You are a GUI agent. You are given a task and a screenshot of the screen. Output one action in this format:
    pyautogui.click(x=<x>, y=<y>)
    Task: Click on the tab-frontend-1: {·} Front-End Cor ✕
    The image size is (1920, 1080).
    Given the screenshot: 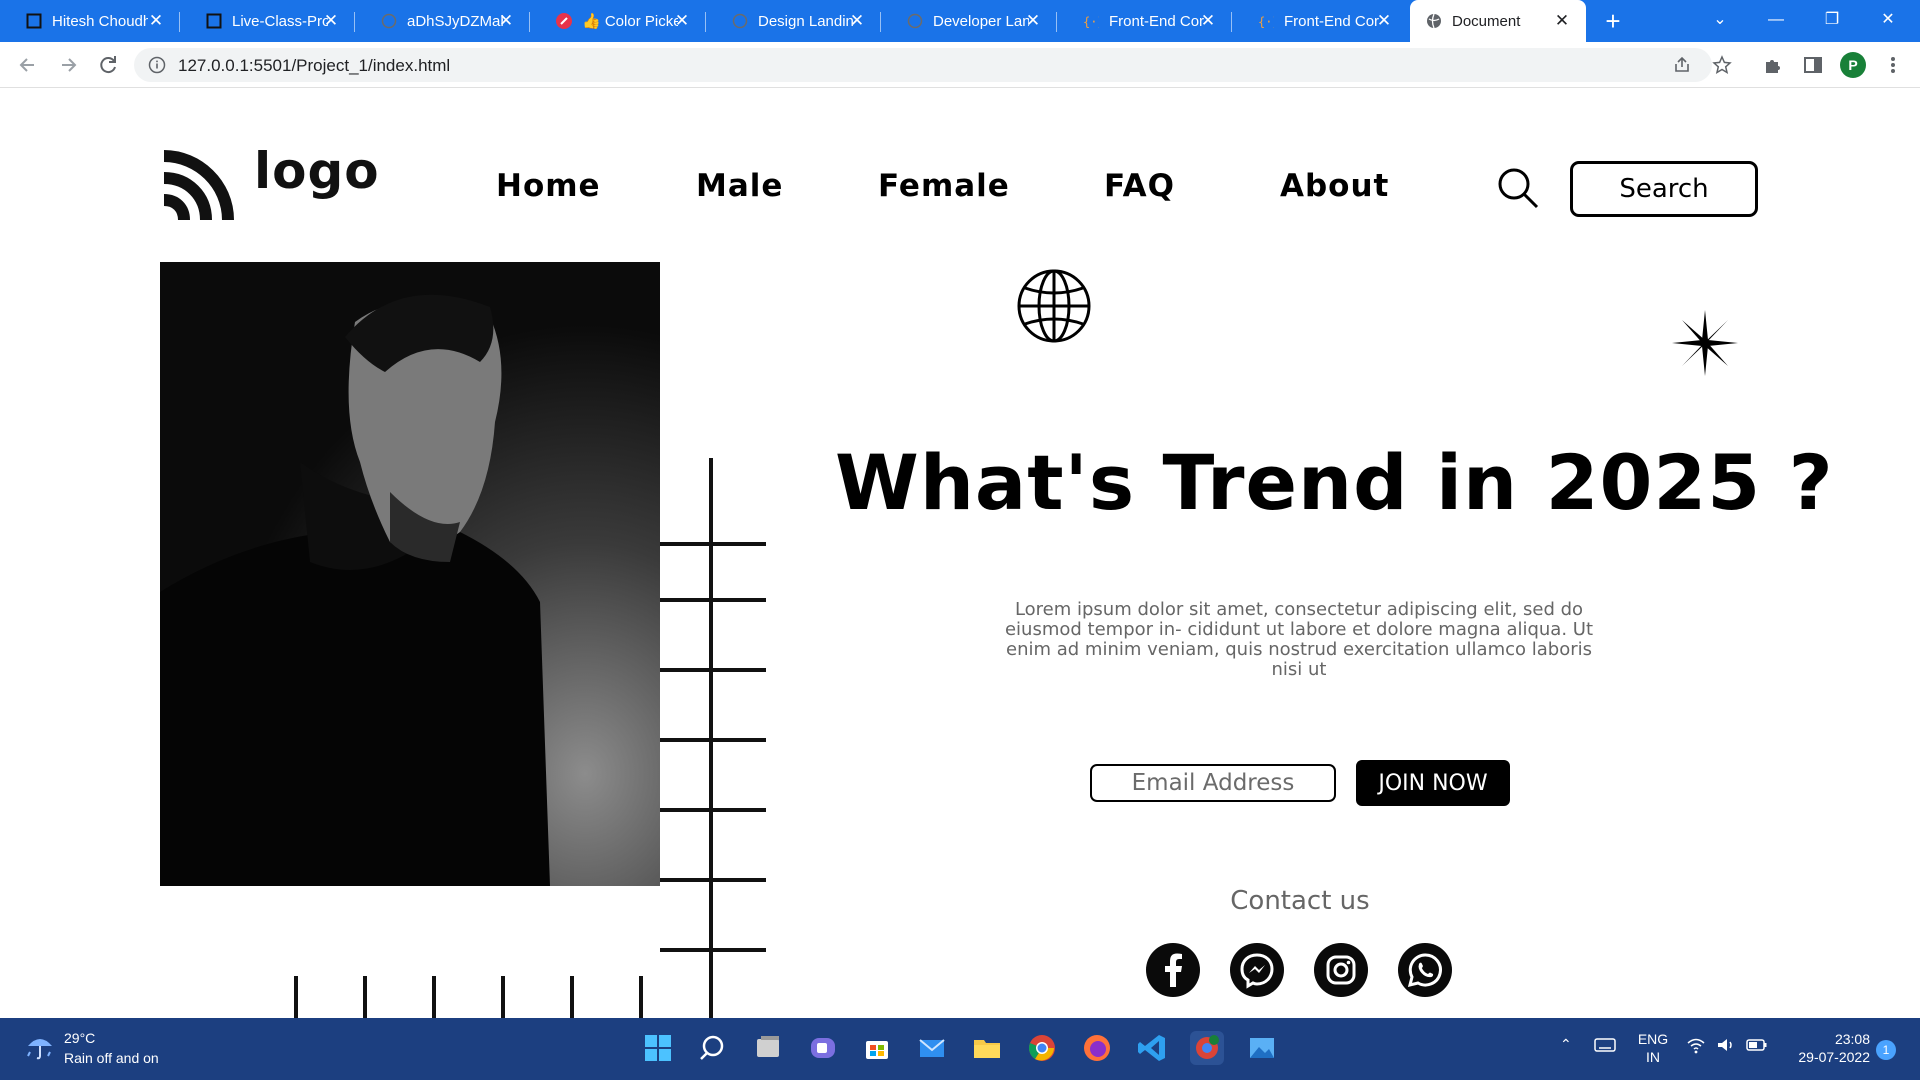 What is the action you would take?
    pyautogui.click(x=1144, y=21)
    